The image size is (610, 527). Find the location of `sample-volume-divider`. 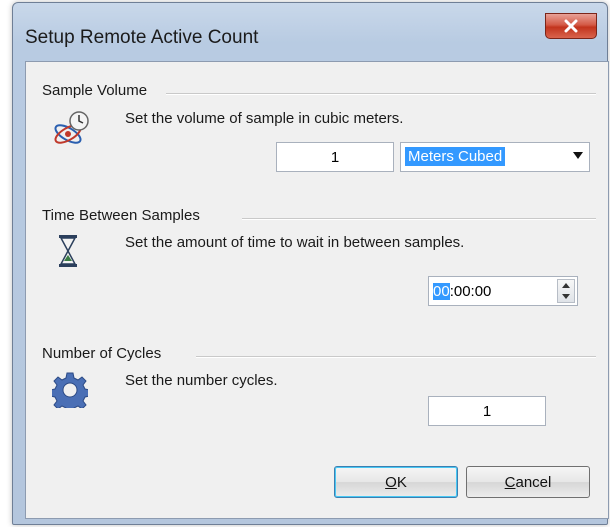

sample-volume-divider is located at coordinates (381, 94).